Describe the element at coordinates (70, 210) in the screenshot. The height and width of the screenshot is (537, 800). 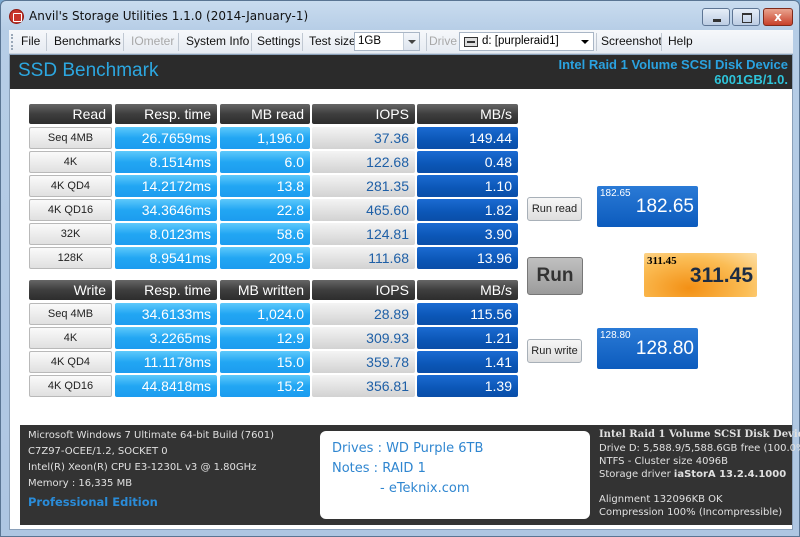
I see `read-test-button: 4K QD16` at that location.